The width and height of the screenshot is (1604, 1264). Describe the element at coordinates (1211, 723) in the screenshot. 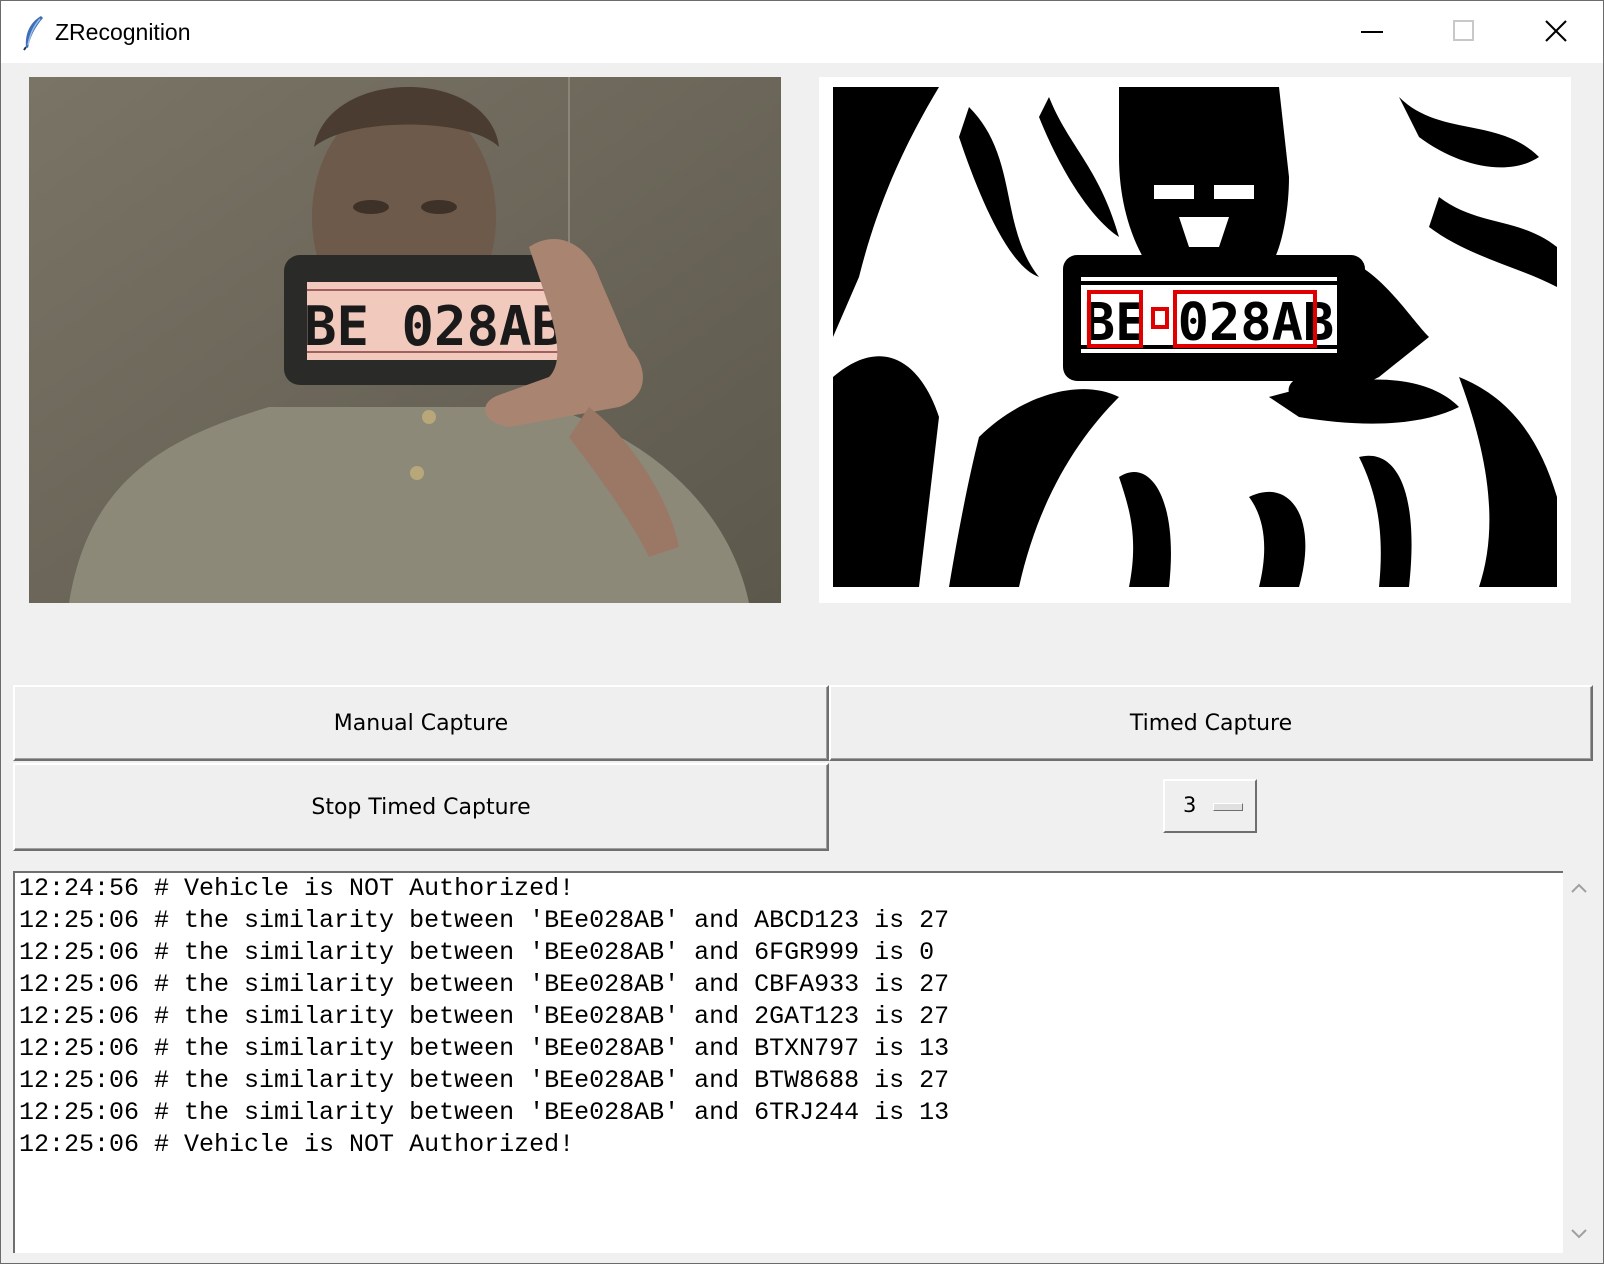

I see `timed-capture-button: Timed Capture` at that location.